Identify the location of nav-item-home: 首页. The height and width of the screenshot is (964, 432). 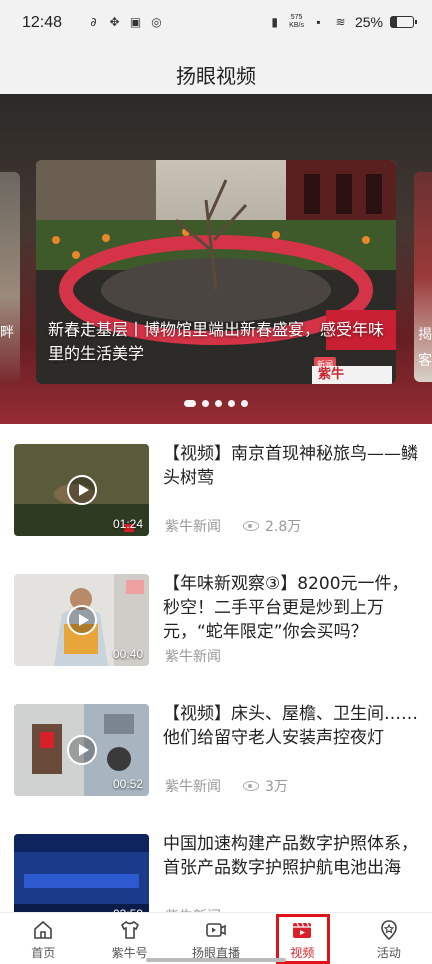
(43, 938).